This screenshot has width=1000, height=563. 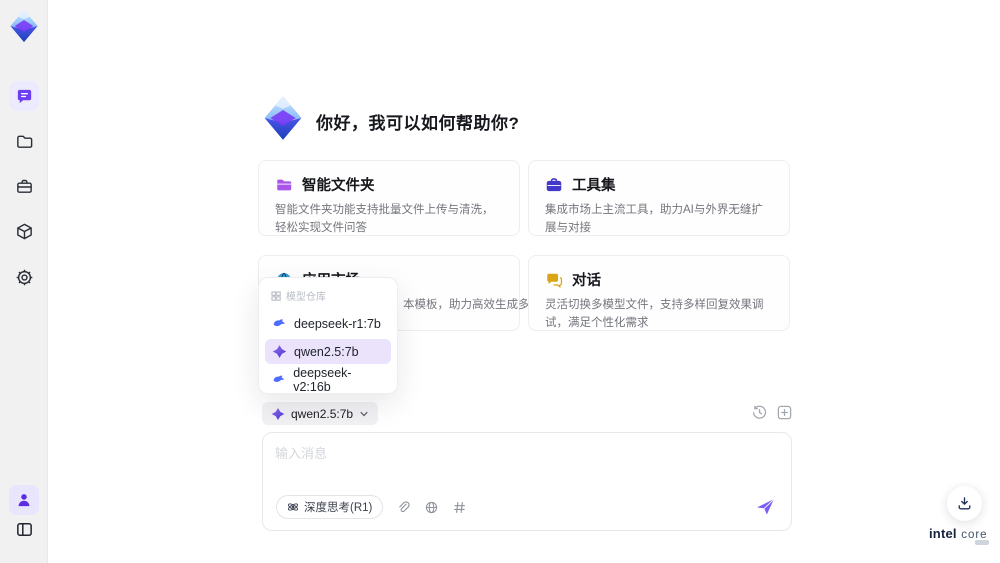 What do you see at coordinates (659, 293) in the screenshot?
I see `card-dialogue: 对话 灵活切换多模型文件，支持多样回复效果调试，满足个性化需求` at bounding box center [659, 293].